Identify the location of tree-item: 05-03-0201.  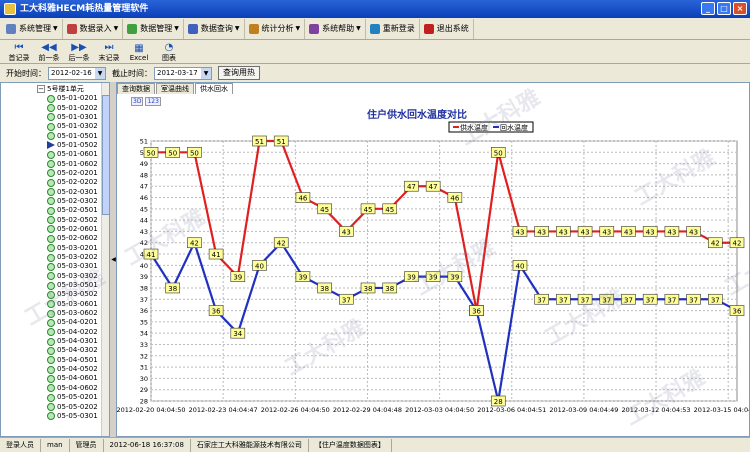
(72, 248).